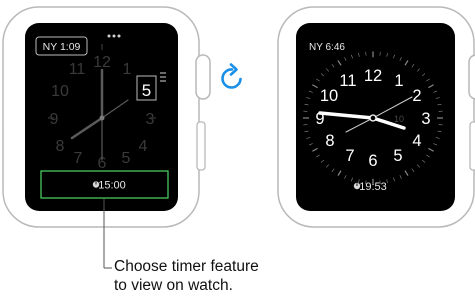 The width and height of the screenshot is (475, 307). I want to click on right-numeral-1: 1, so click(398, 81).